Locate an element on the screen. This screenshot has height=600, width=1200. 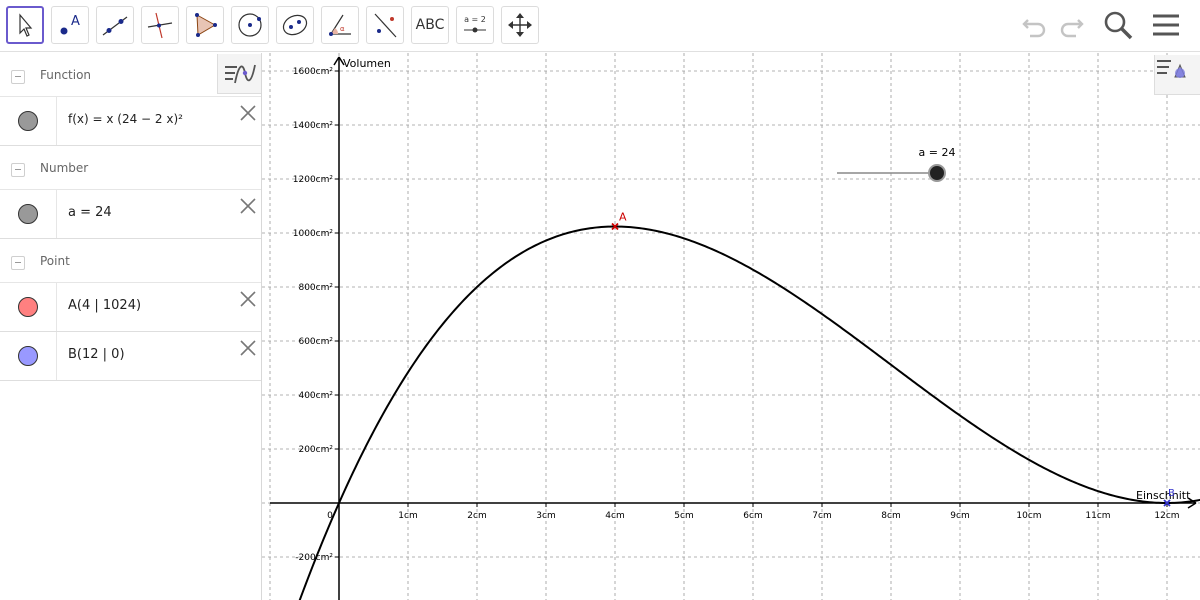
x-tick-label: 6cm is located at coordinates (752, 516).